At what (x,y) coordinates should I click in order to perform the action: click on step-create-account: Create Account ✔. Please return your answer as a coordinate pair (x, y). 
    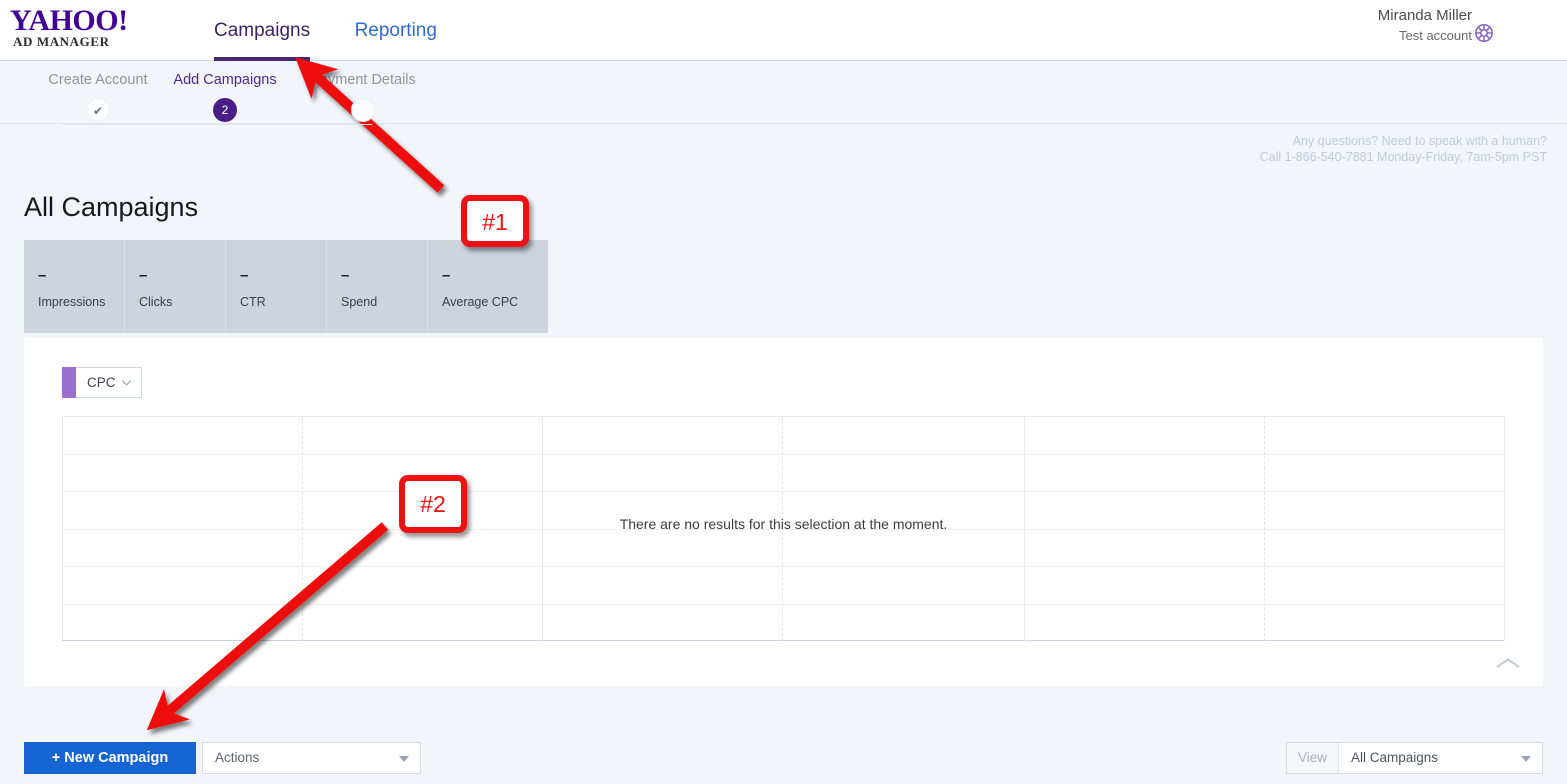
    Looking at the image, I should click on (98, 96).